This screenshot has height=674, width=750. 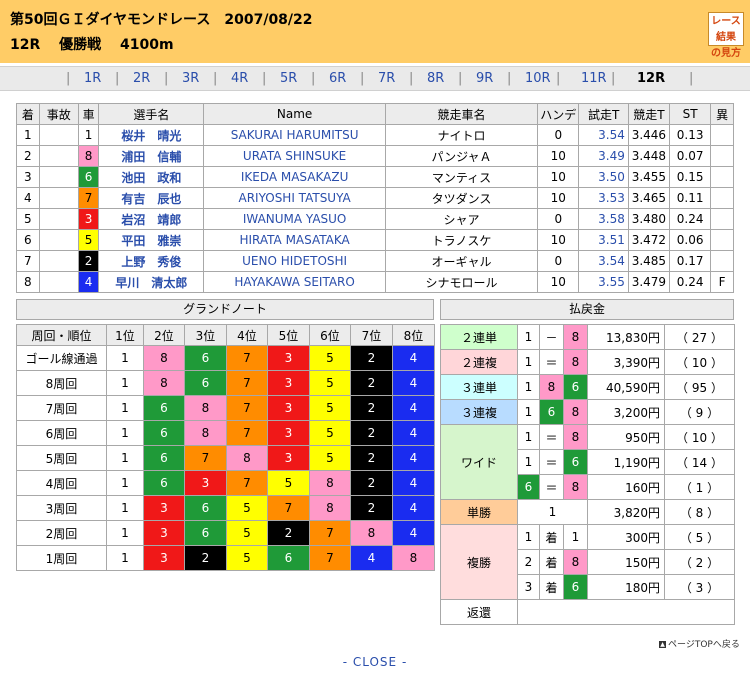 I want to click on rider-name-link: 桜井 晴光, so click(x=151, y=135).